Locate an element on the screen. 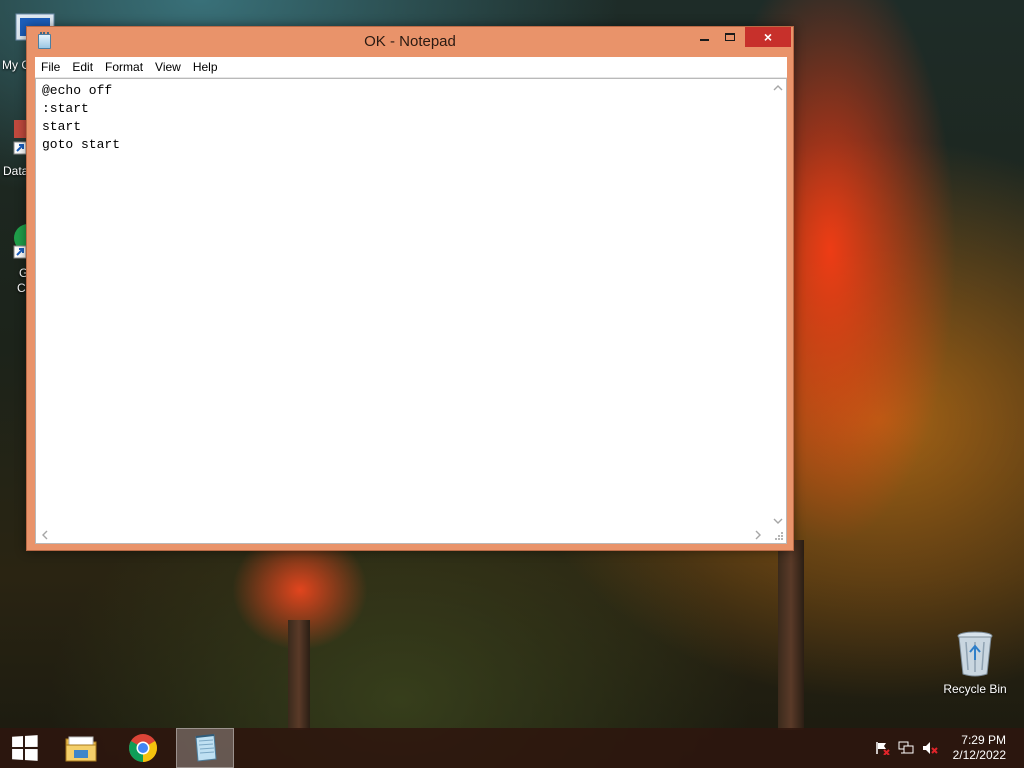 This screenshot has width=1024, height=768. text-line: start is located at coordinates (62, 126).